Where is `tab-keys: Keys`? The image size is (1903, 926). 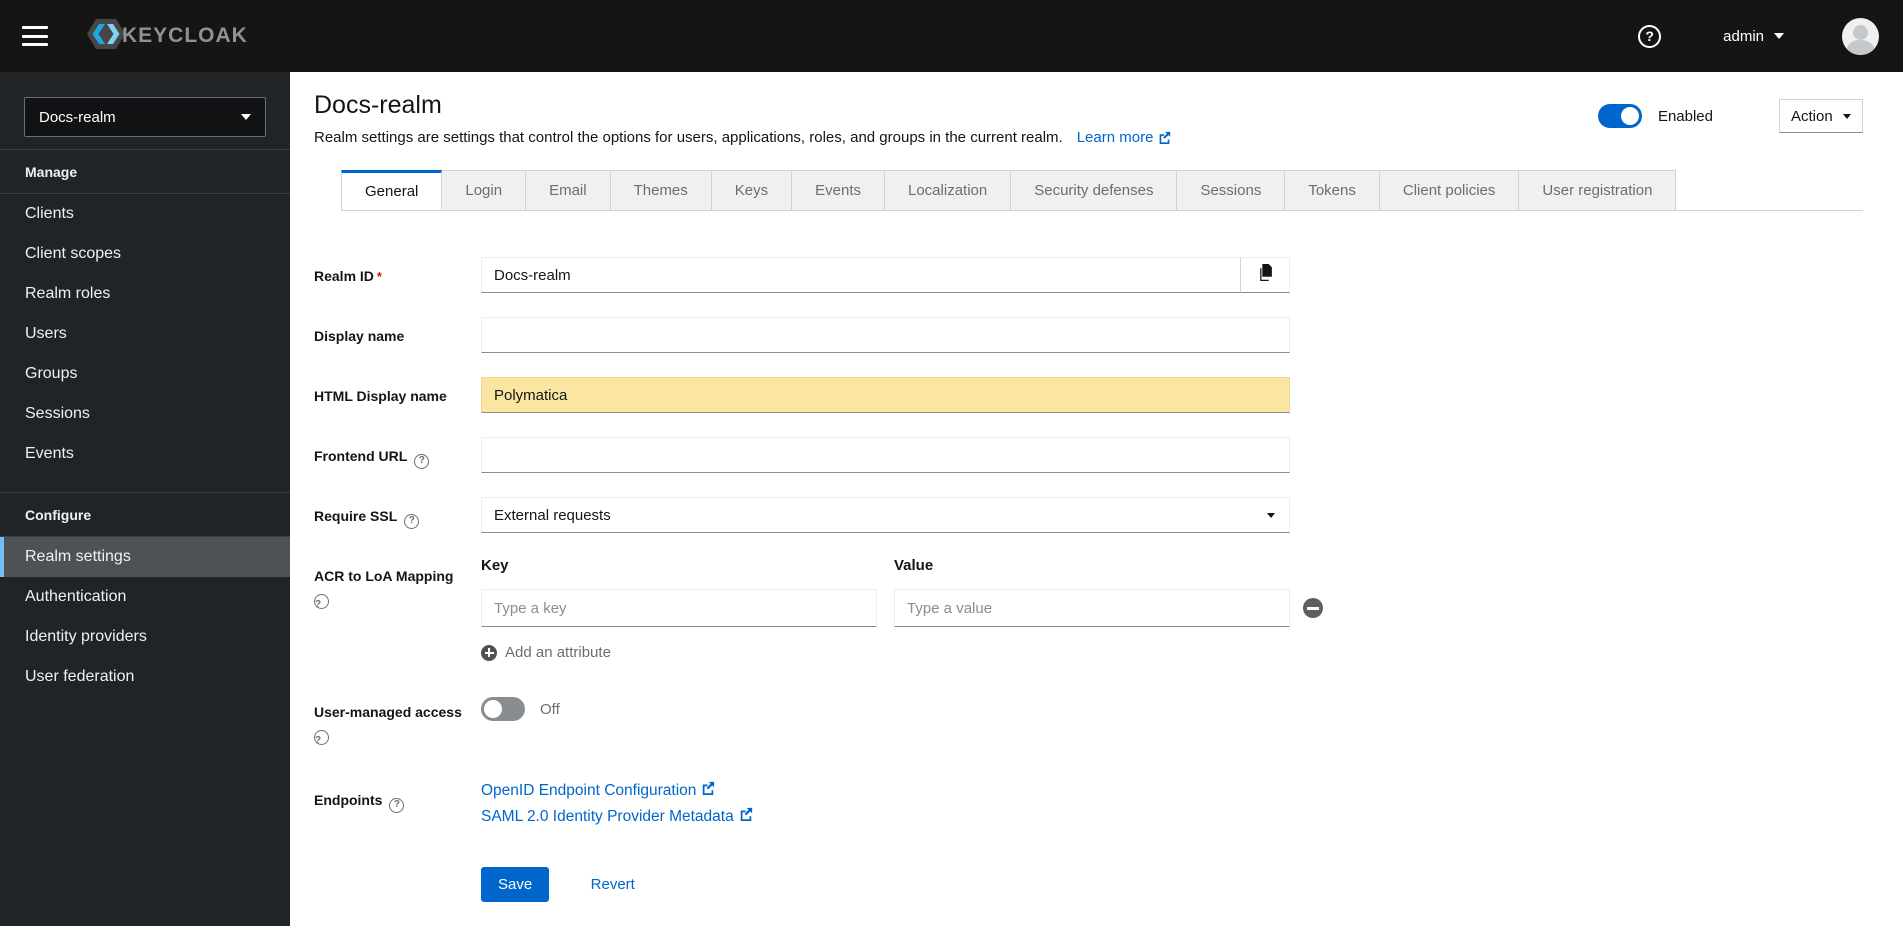 tab-keys: Keys is located at coordinates (752, 190).